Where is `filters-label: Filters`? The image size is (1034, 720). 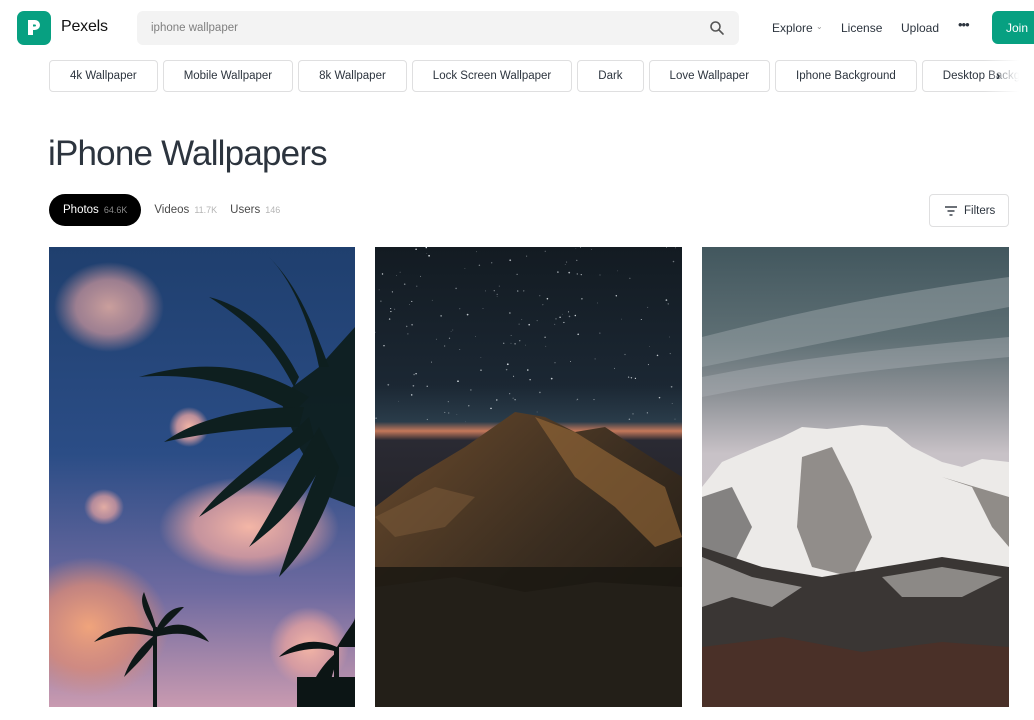
filters-label: Filters is located at coordinates (980, 210).